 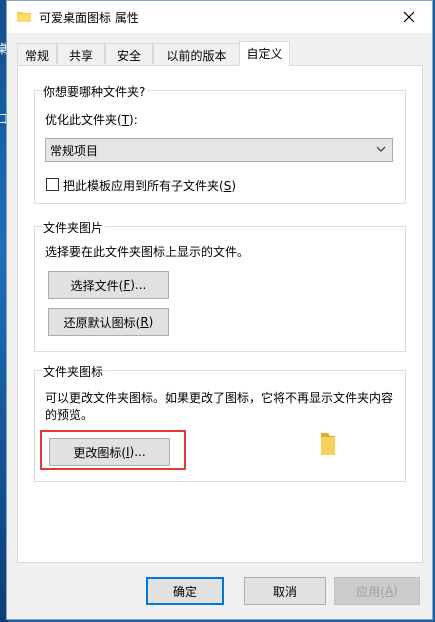 I want to click on tab-previous-versions: 以前的版本, so click(x=196, y=53).